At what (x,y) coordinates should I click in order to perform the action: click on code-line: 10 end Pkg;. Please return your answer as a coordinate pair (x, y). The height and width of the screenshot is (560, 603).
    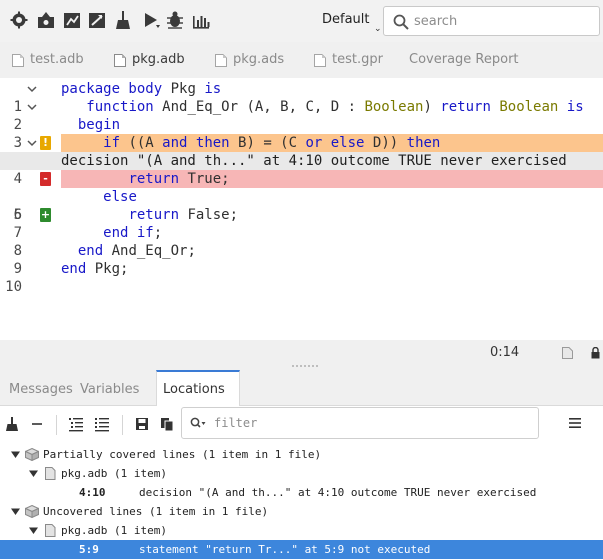
    Looking at the image, I should click on (301, 277).